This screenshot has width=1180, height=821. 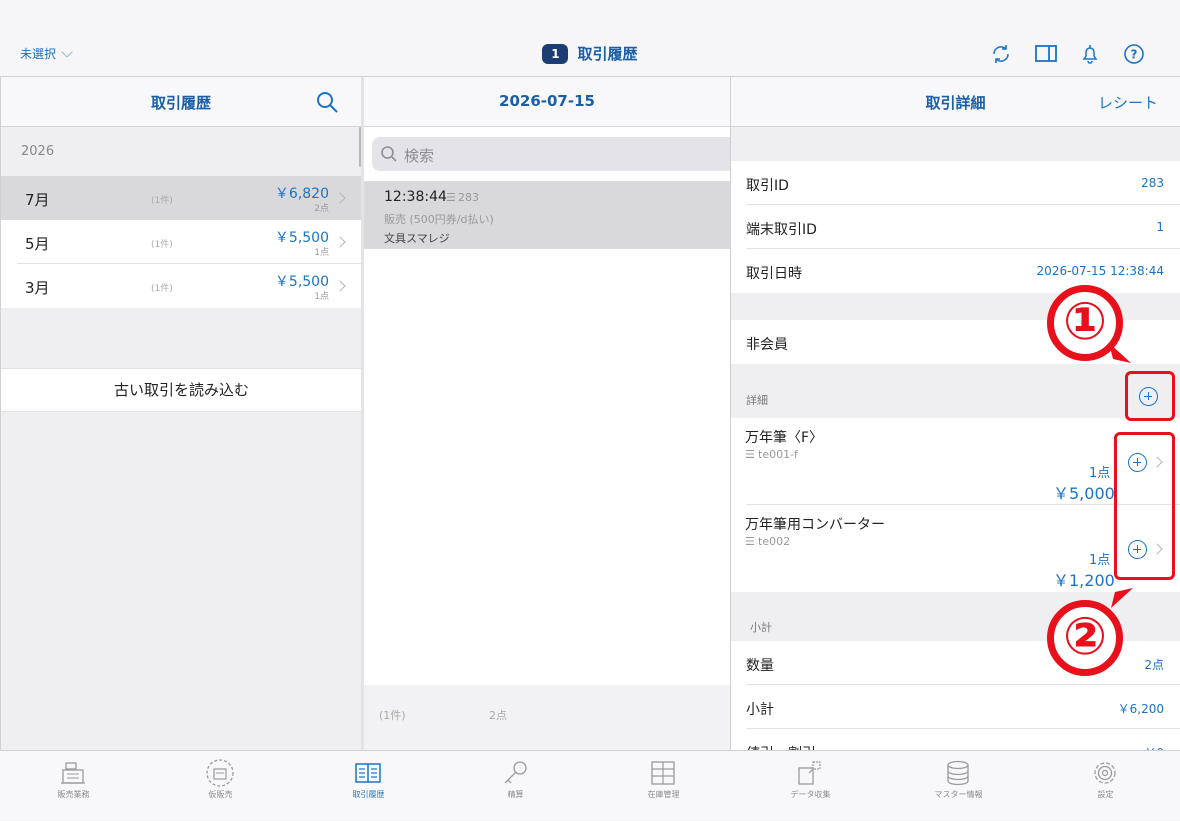 I want to click on item-row: 万年筆用コンバーター ☰ te002 1点 ￥1,200, so click(x=955, y=548).